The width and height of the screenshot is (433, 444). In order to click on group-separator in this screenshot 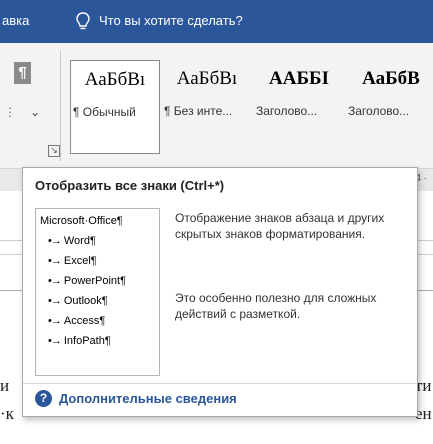, I will do `click(60, 106)`.